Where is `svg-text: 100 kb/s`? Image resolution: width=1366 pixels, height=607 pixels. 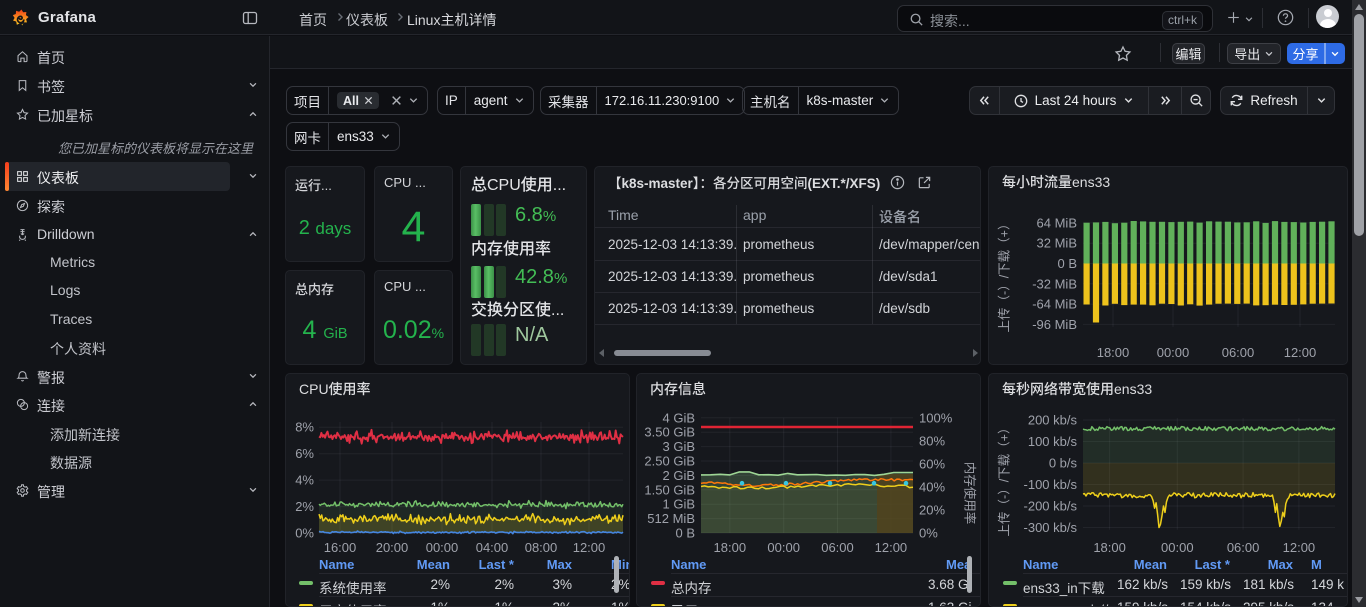 svg-text: 100 kb/s is located at coordinates (1053, 441).